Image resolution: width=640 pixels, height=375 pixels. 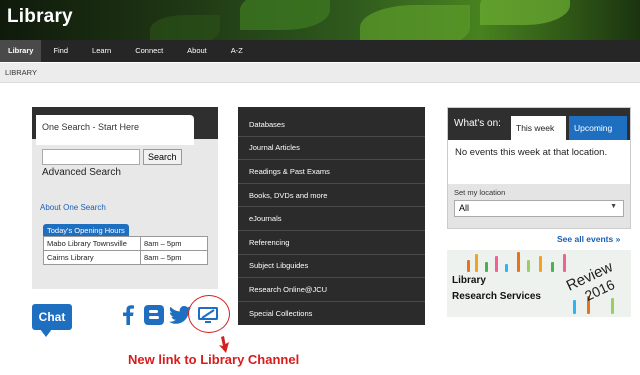 What do you see at coordinates (149, 51) in the screenshot?
I see `nav-item-connect: Connect` at bounding box center [149, 51].